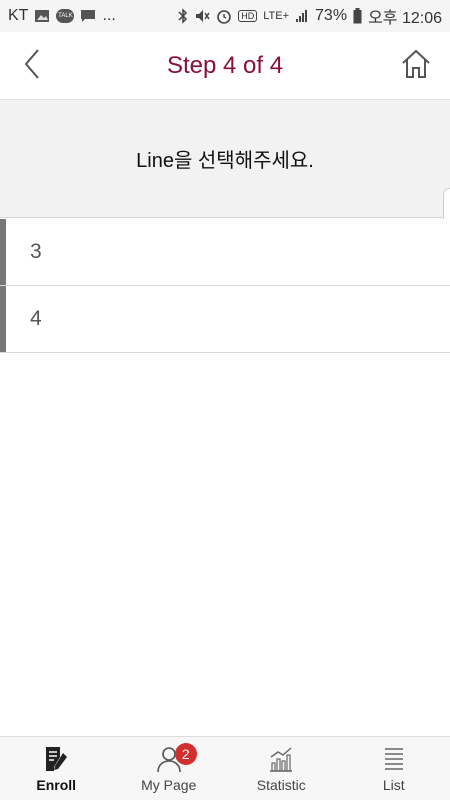 The image size is (450, 800). I want to click on list-item-label: 4, so click(36, 318).